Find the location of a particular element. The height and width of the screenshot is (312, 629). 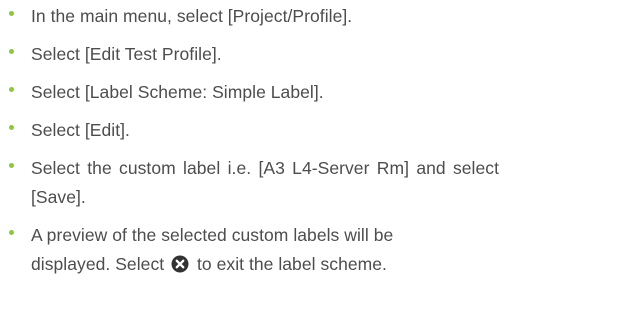

step-item-4: Select [Edit]. is located at coordinates (314, 130).